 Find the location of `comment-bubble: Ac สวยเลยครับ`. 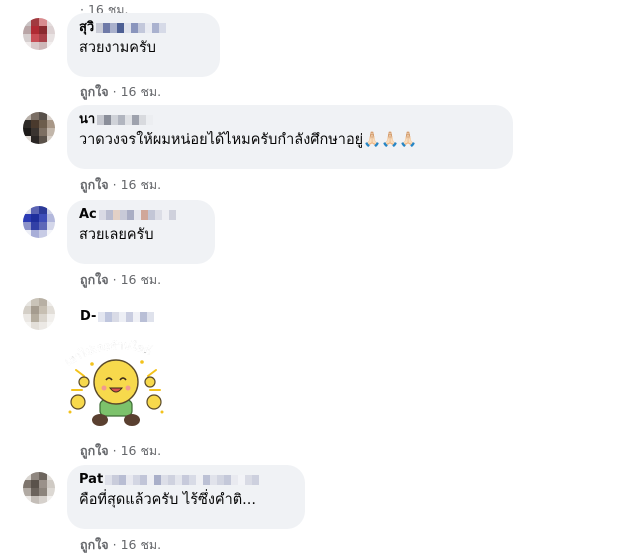

comment-bubble: Ac สวยเลยครับ is located at coordinates (141, 232).